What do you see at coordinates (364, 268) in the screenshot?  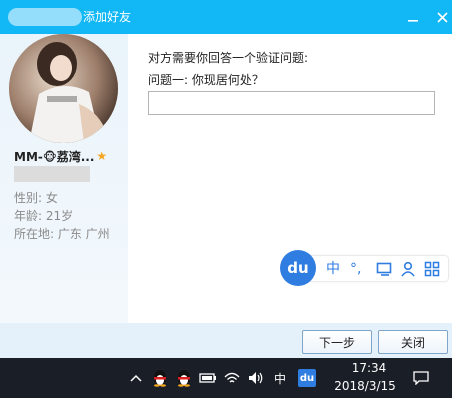 I see `ime-toolbar: du 中 °,` at bounding box center [364, 268].